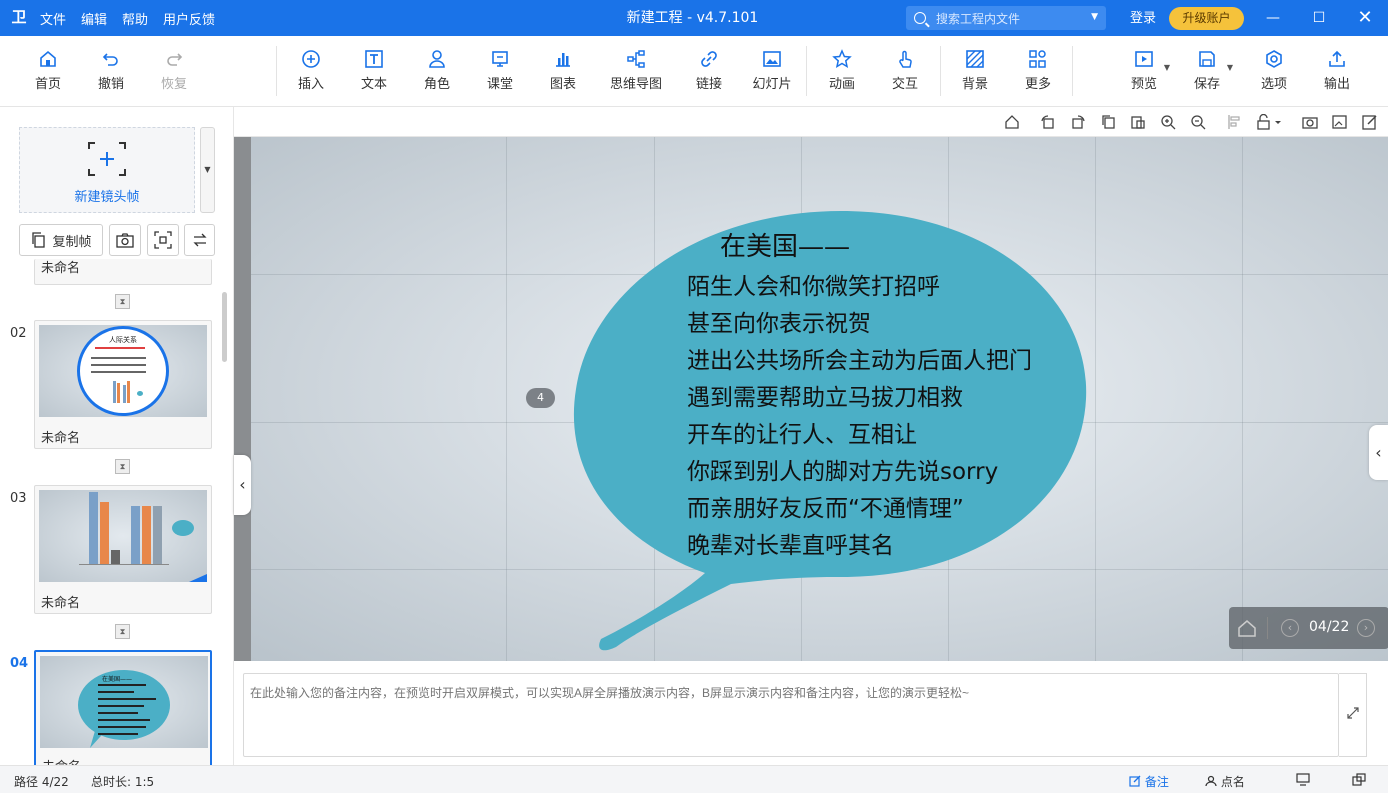 The image size is (1388, 793). What do you see at coordinates (563, 70) in the screenshot?
I see `chart-button: 图表` at bounding box center [563, 70].